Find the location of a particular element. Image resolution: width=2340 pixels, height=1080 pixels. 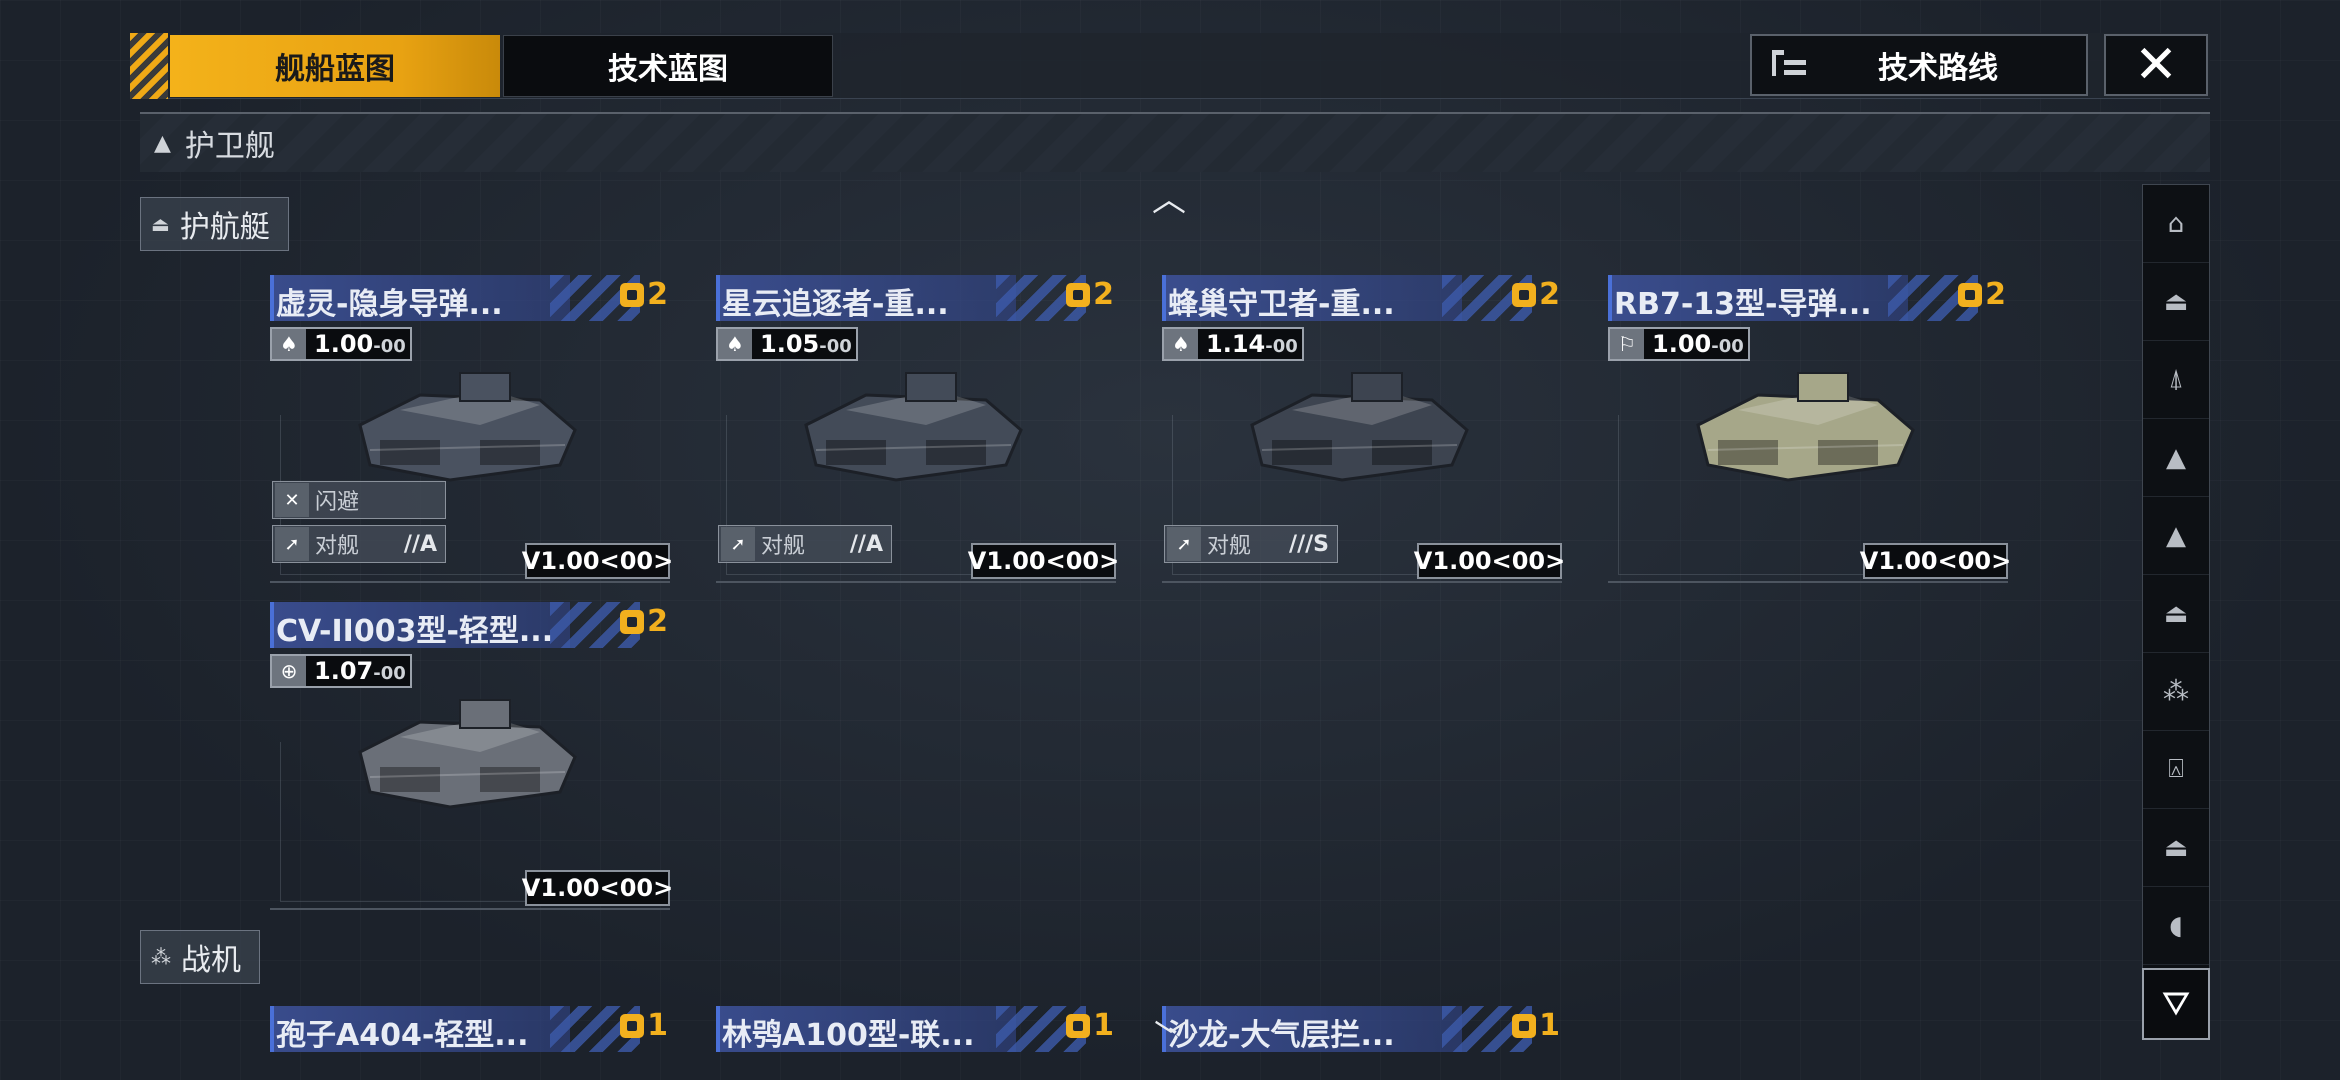

tab-tech-blueprint: 技术蓝图 is located at coordinates (668, 66).